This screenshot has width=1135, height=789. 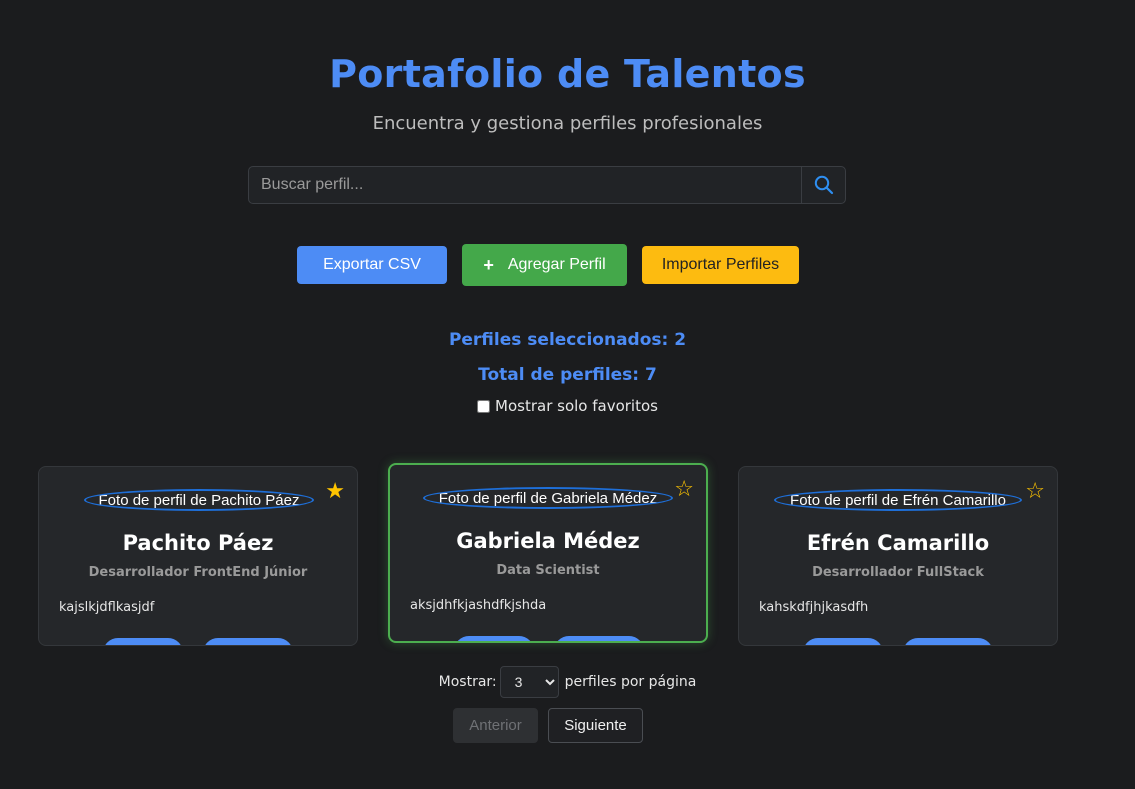 What do you see at coordinates (595, 725) in the screenshot?
I see `next-page-button: Siguiente` at bounding box center [595, 725].